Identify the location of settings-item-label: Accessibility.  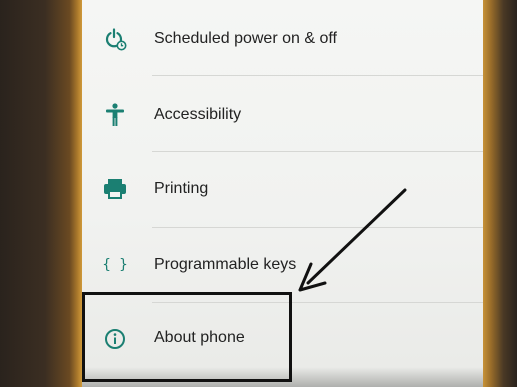
(198, 114).